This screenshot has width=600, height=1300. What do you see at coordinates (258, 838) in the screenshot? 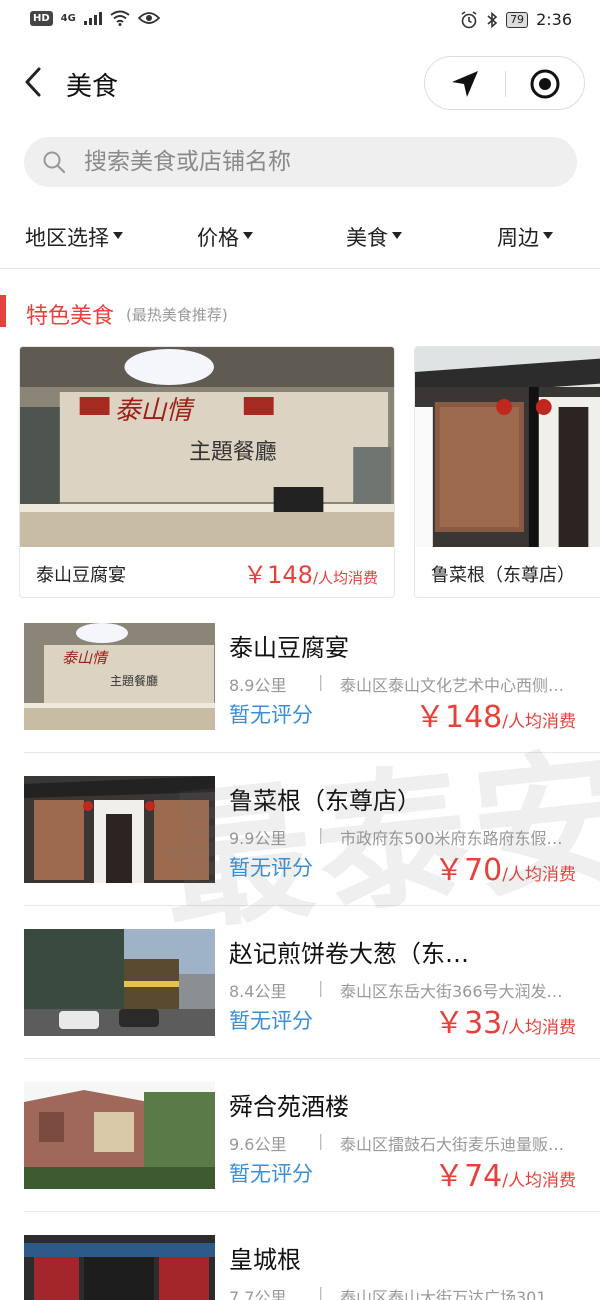
I see `restaurant-distance: 9.9公里` at bounding box center [258, 838].